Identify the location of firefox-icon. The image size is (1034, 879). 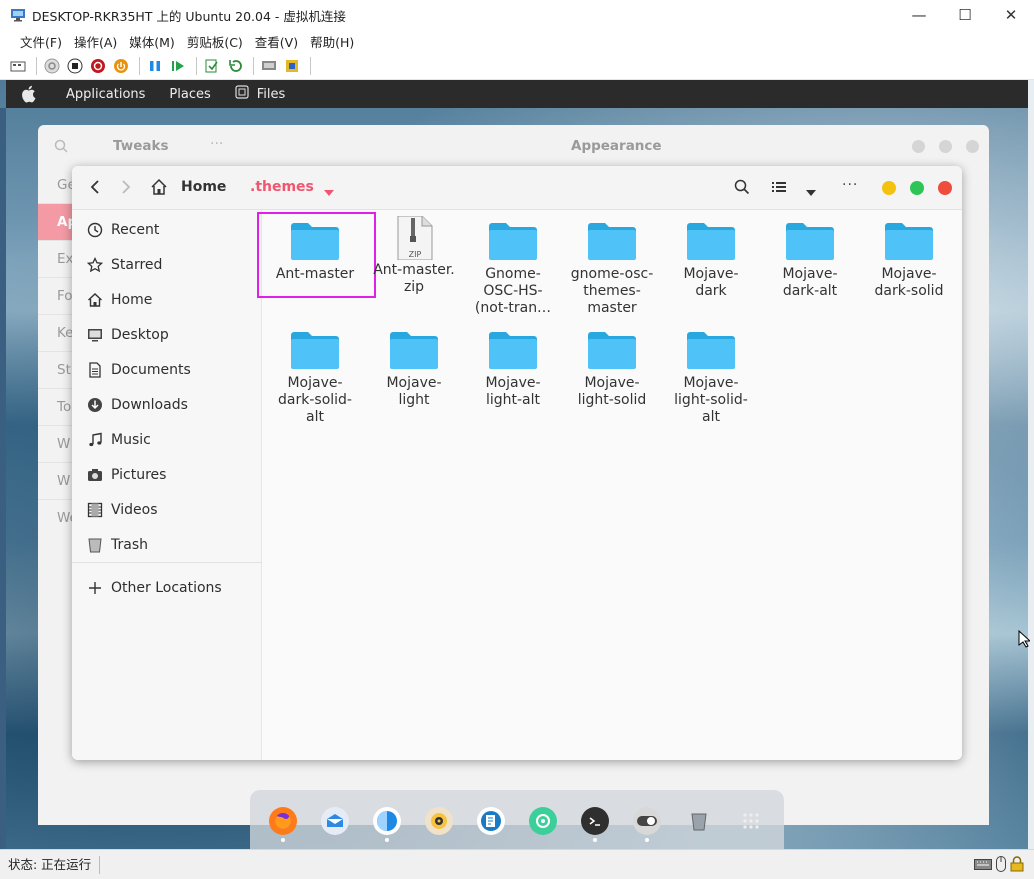
(283, 821).